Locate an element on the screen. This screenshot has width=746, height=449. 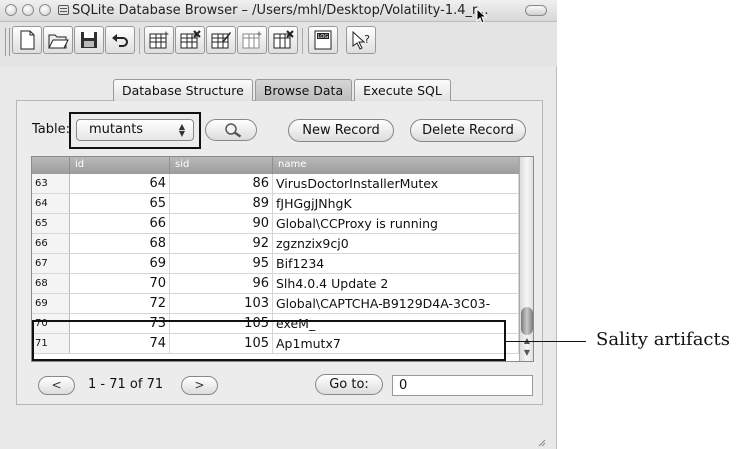
new-database-icon is located at coordinates (27, 40).